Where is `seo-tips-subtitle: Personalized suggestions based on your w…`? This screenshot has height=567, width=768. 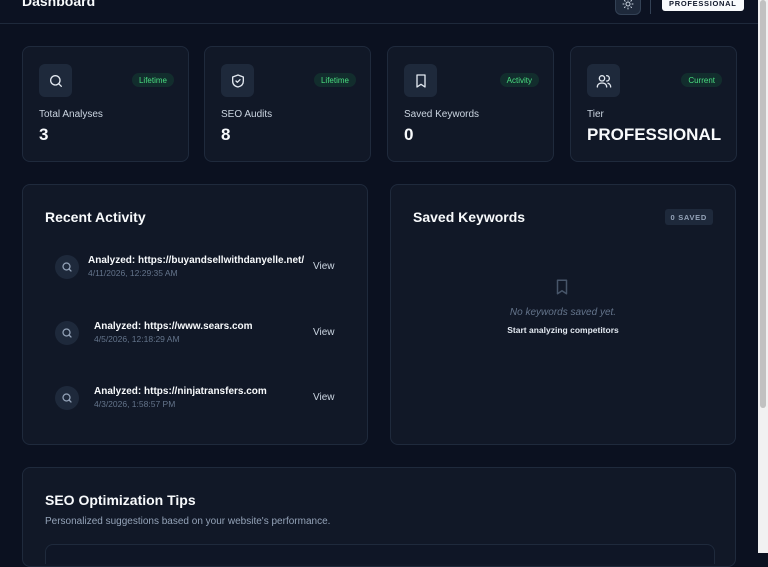
seo-tips-subtitle: Personalized suggestions based on your w… is located at coordinates (188, 521).